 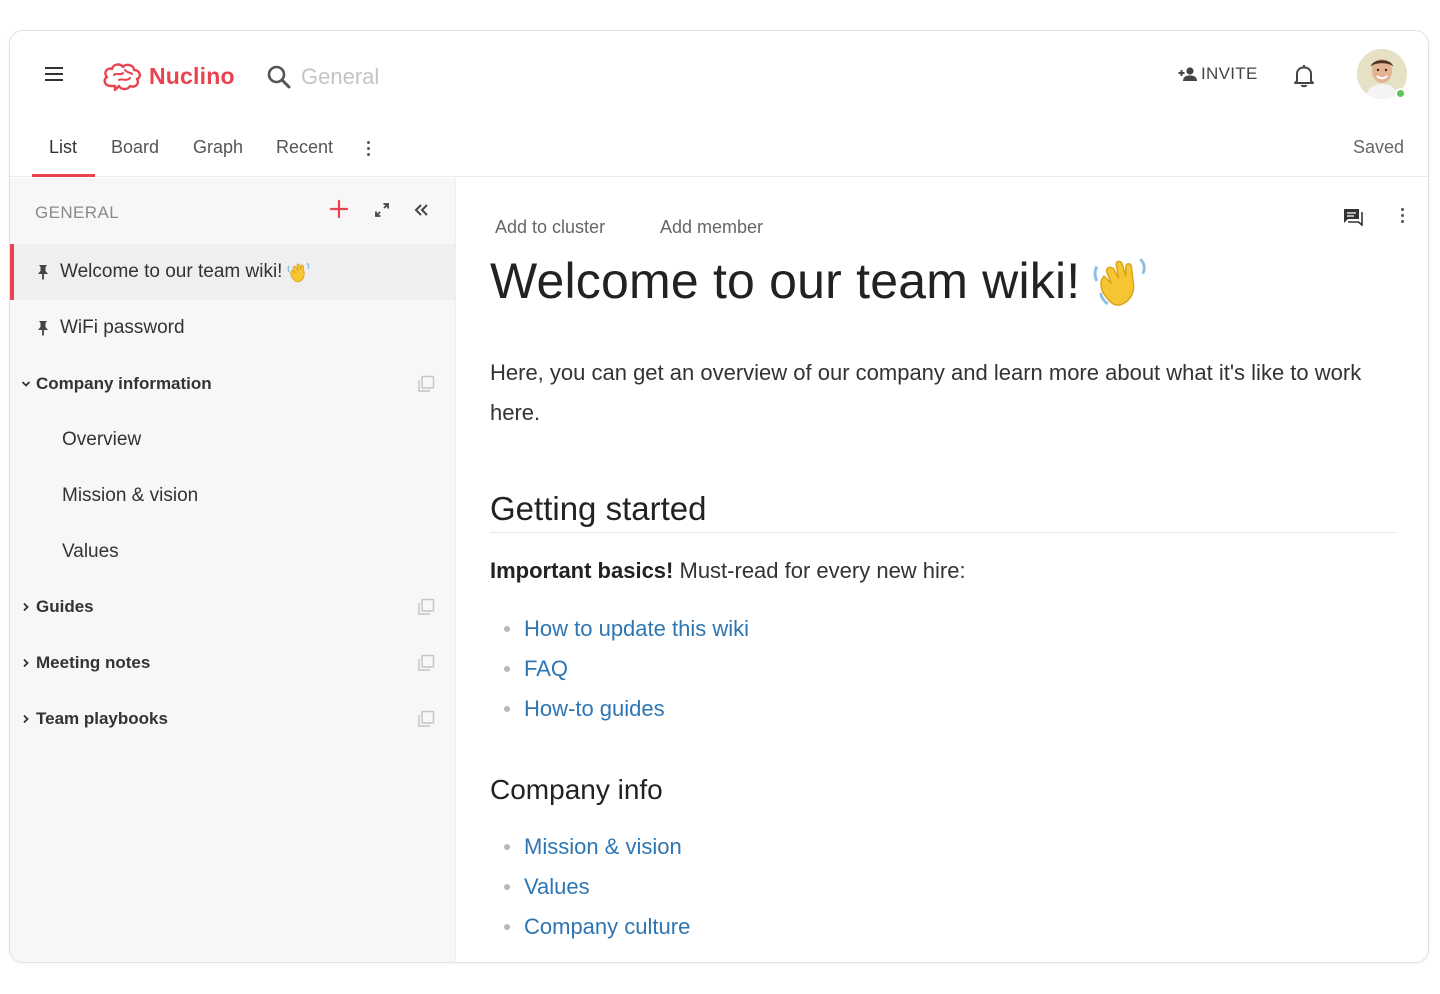 I want to click on collapse-sidebar-icon, so click(x=421, y=210).